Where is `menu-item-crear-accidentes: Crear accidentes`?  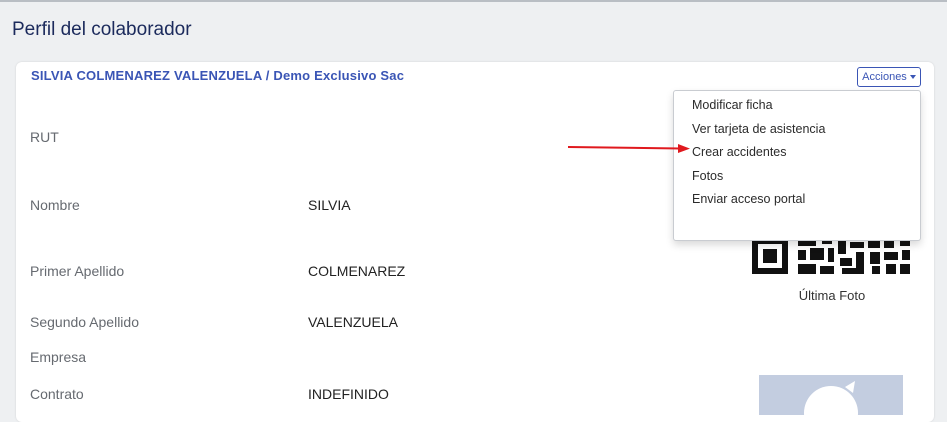
menu-item-crear-accidentes: Crear accidentes is located at coordinates (797, 155).